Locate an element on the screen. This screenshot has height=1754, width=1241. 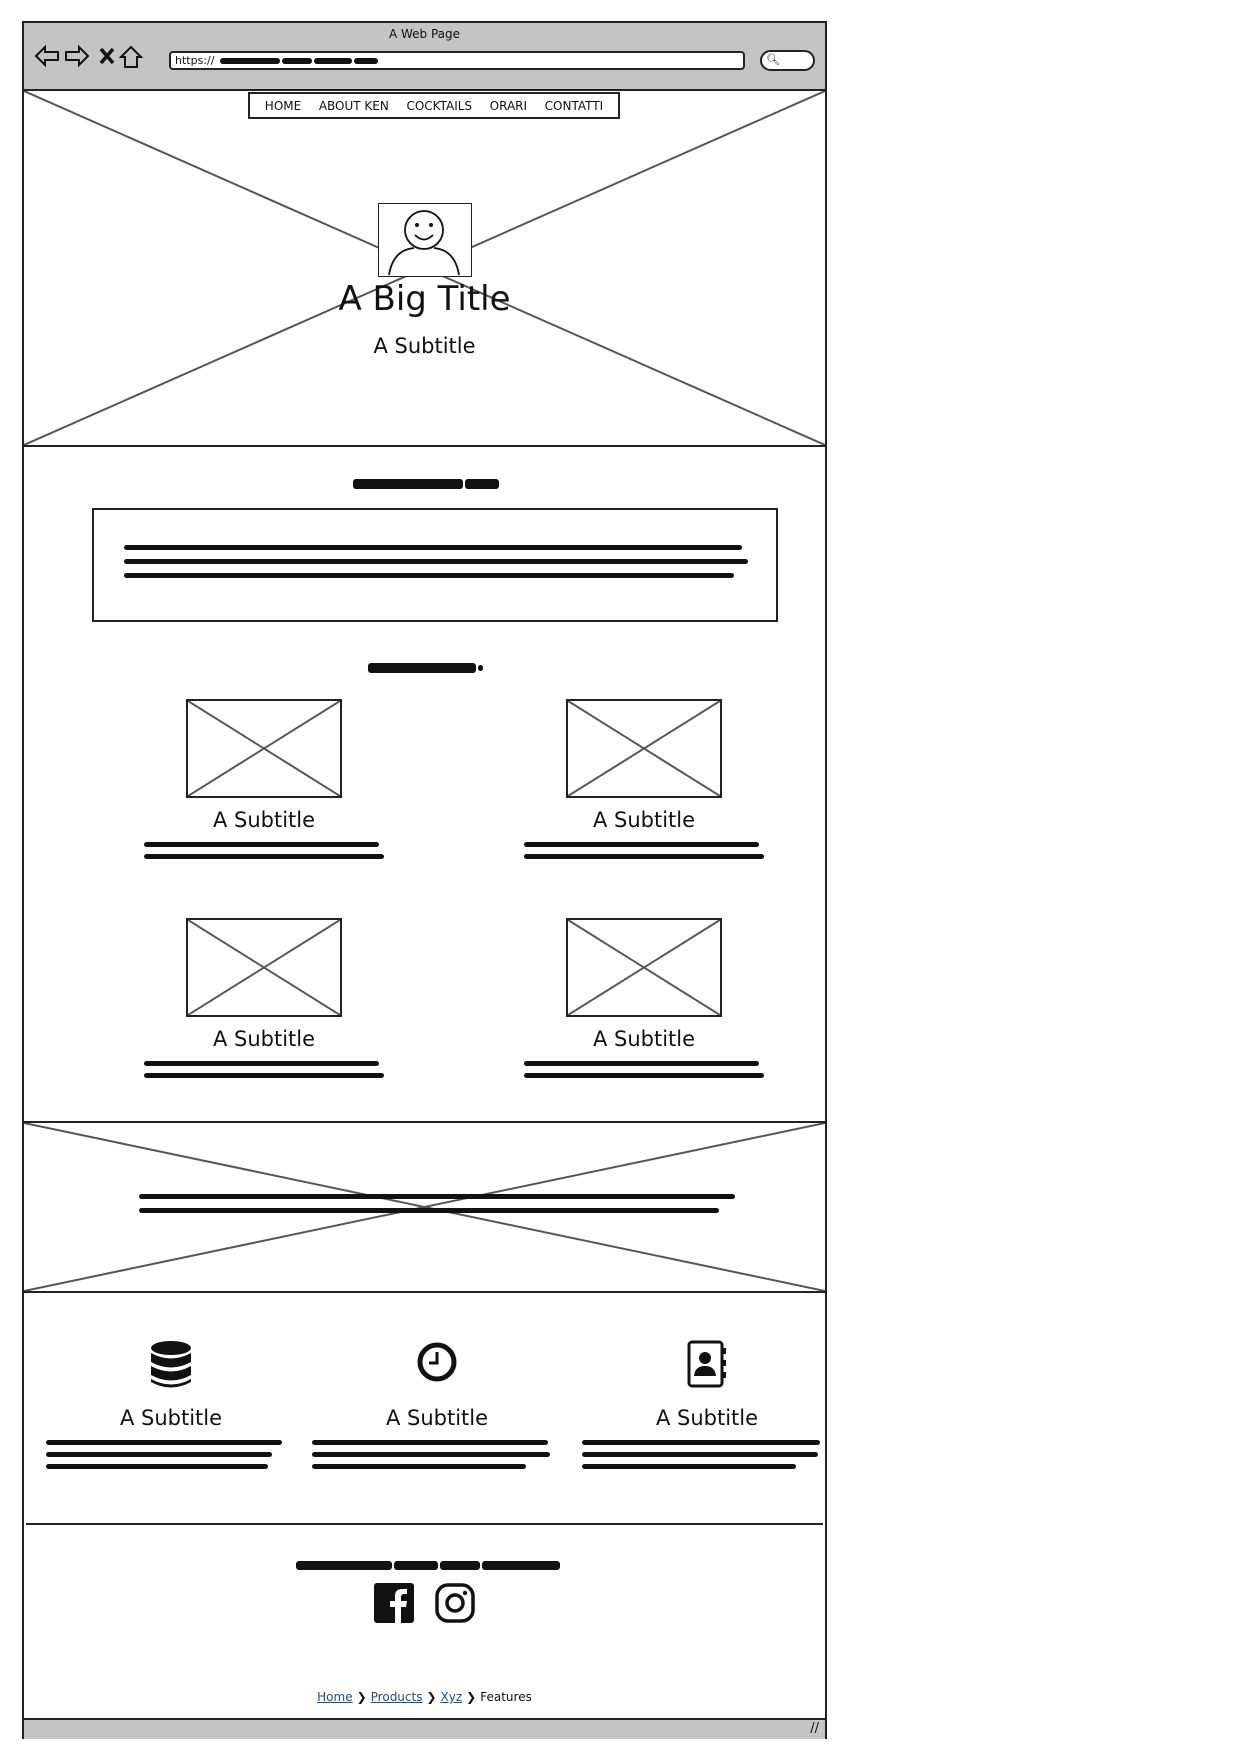
main-nav: HOME ABOUT KEN COCKTAILS ORARI CONTATTI is located at coordinates (434, 105).